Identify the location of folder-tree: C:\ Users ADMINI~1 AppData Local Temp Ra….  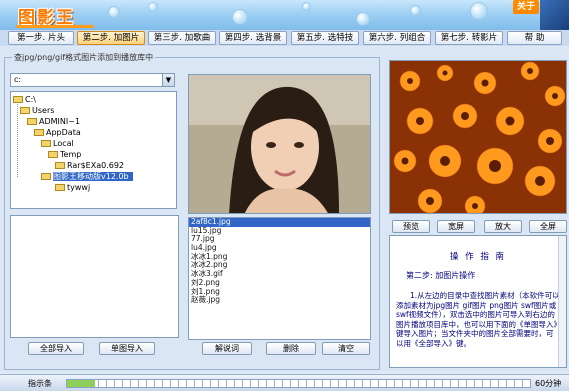
(93, 150).